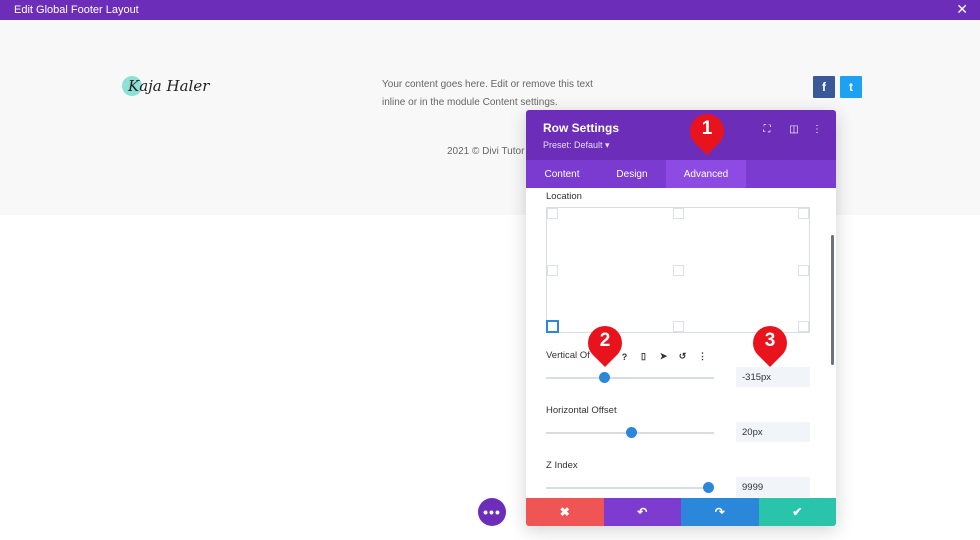 This screenshot has width=980, height=540. I want to click on cancel-button: ✖, so click(565, 512).